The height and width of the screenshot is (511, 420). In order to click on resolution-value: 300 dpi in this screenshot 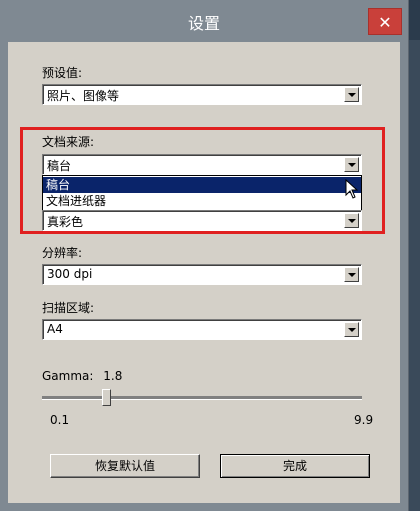, I will do `click(70, 274)`.